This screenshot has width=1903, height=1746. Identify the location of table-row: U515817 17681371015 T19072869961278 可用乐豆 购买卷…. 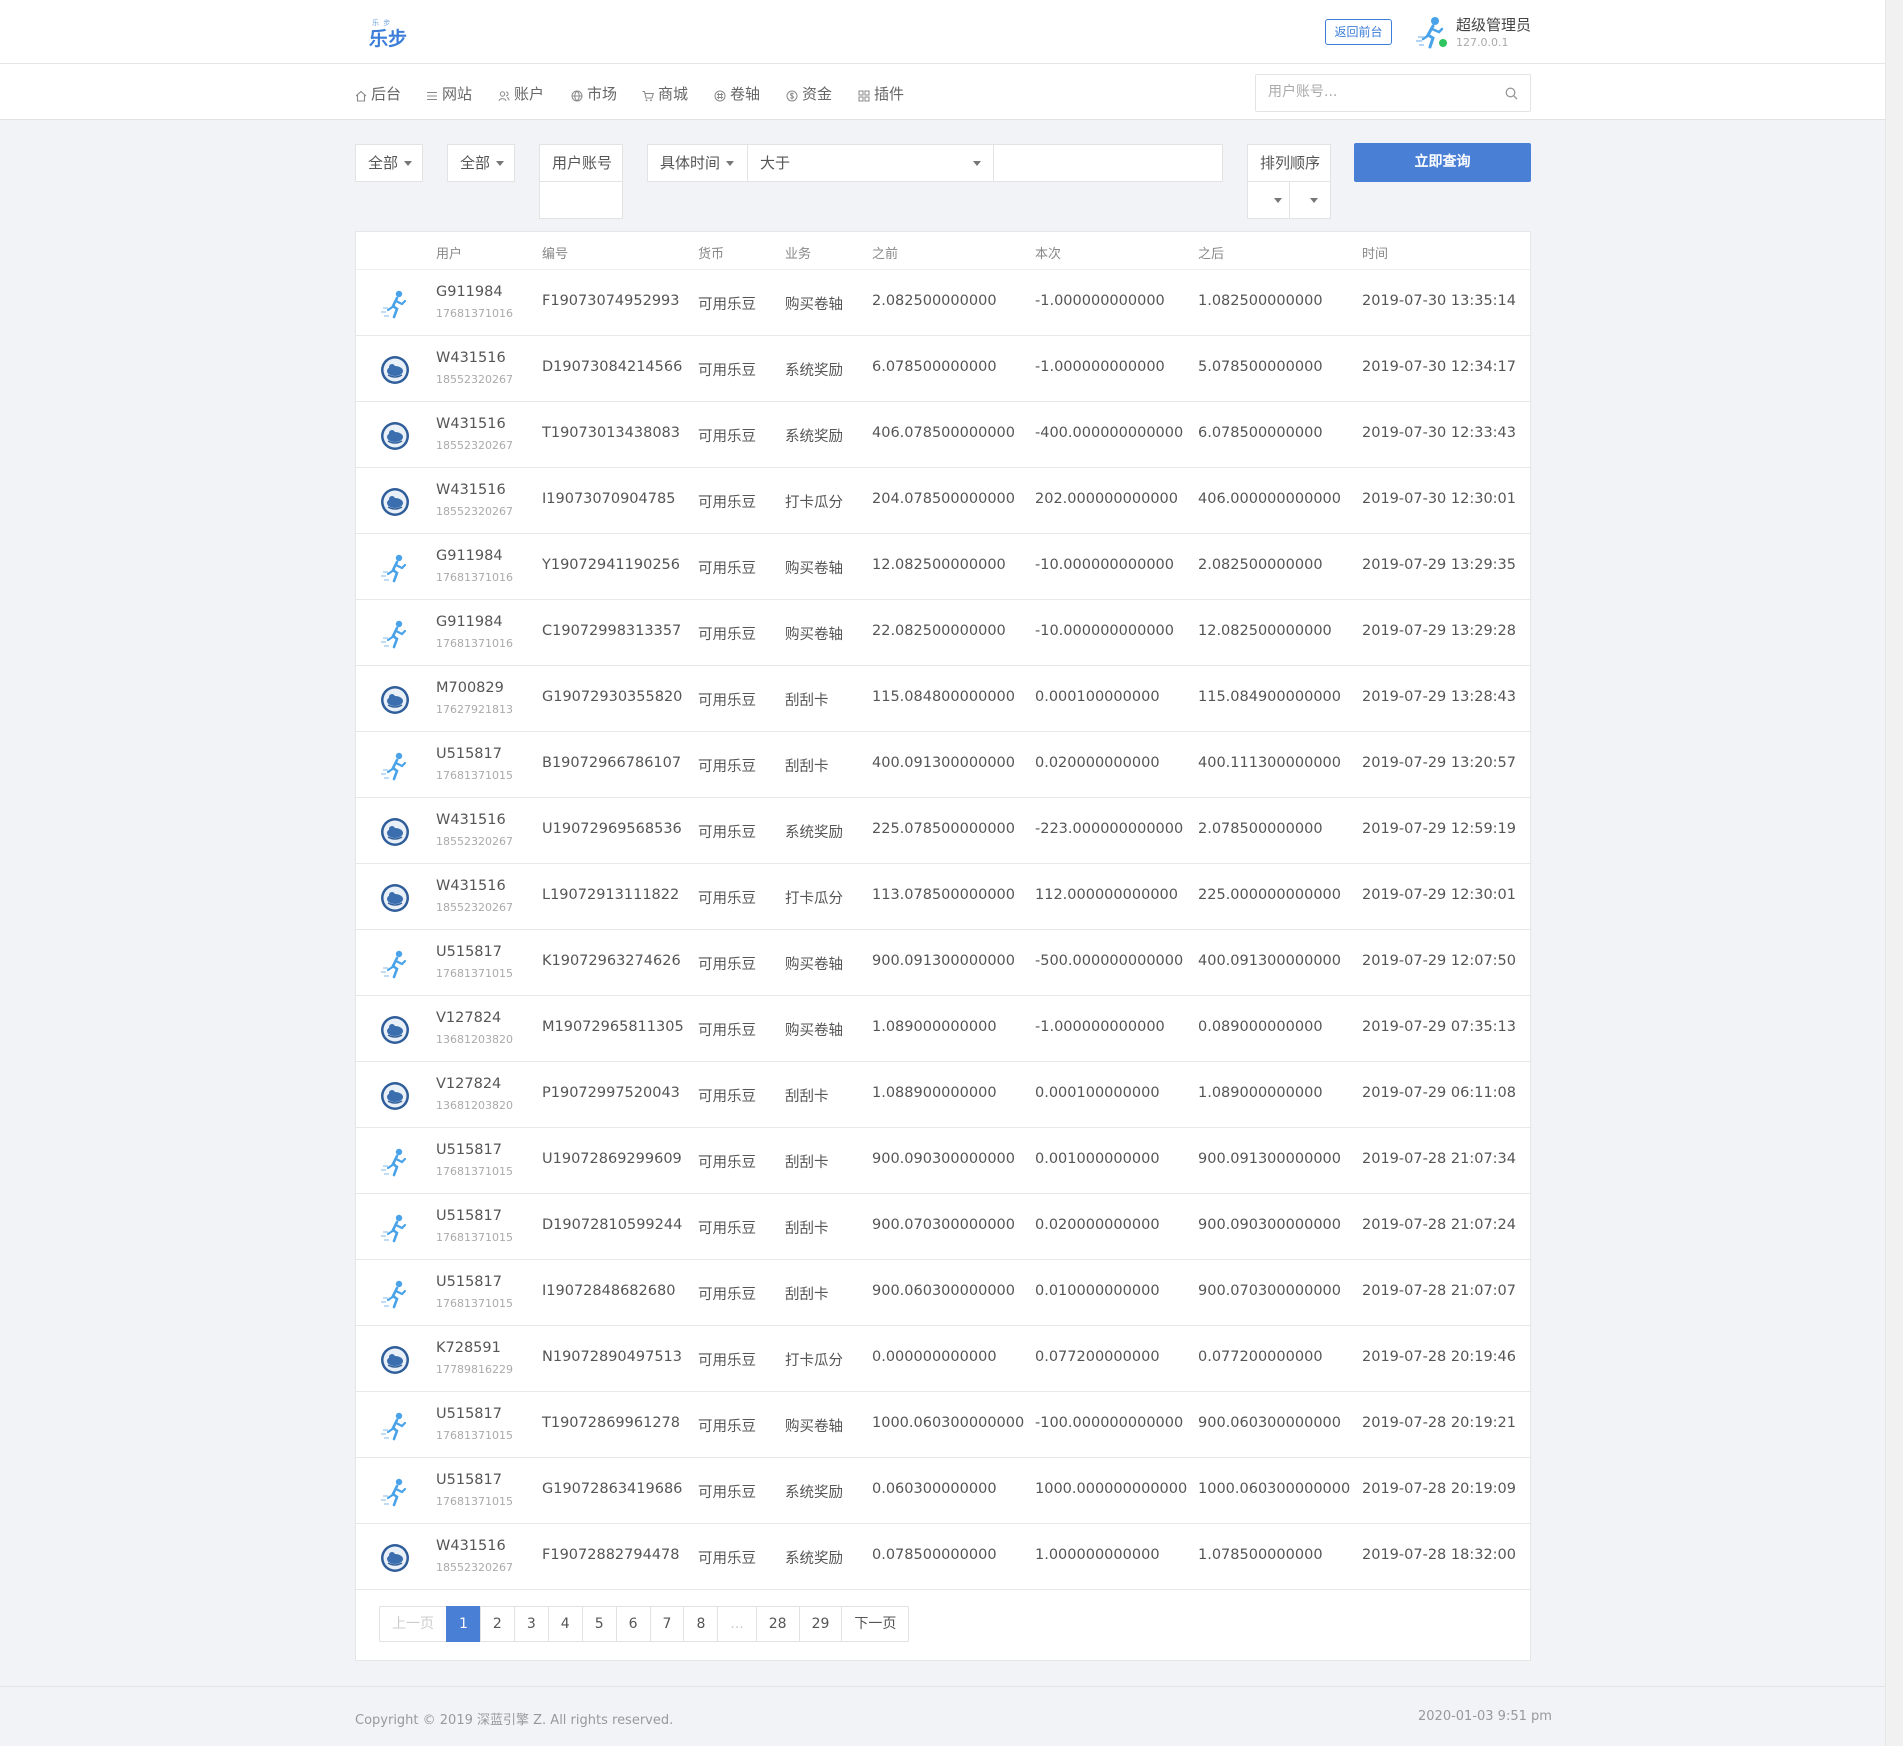
(943, 1425).